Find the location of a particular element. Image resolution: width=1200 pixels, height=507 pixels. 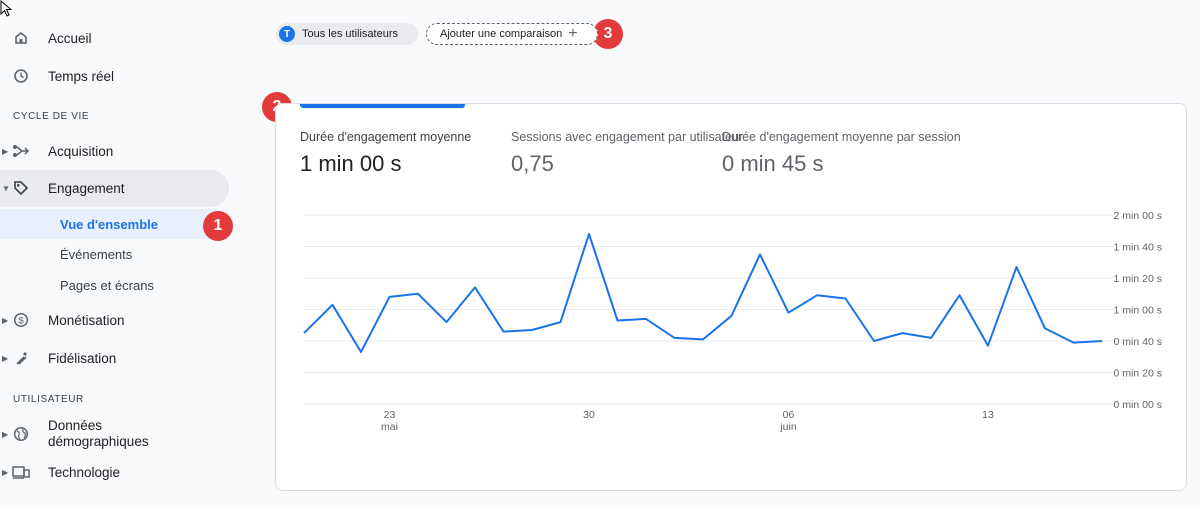

section-header-lifecycle: CYCLE DE VIE is located at coordinates (51, 116).